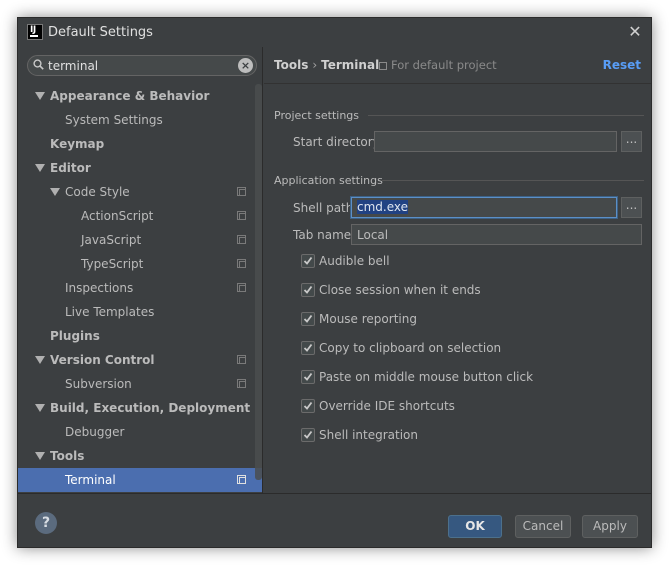 This screenshot has width=672, height=568. What do you see at coordinates (114, 120) in the screenshot?
I see `sidebar-item-label: System Settings` at bounding box center [114, 120].